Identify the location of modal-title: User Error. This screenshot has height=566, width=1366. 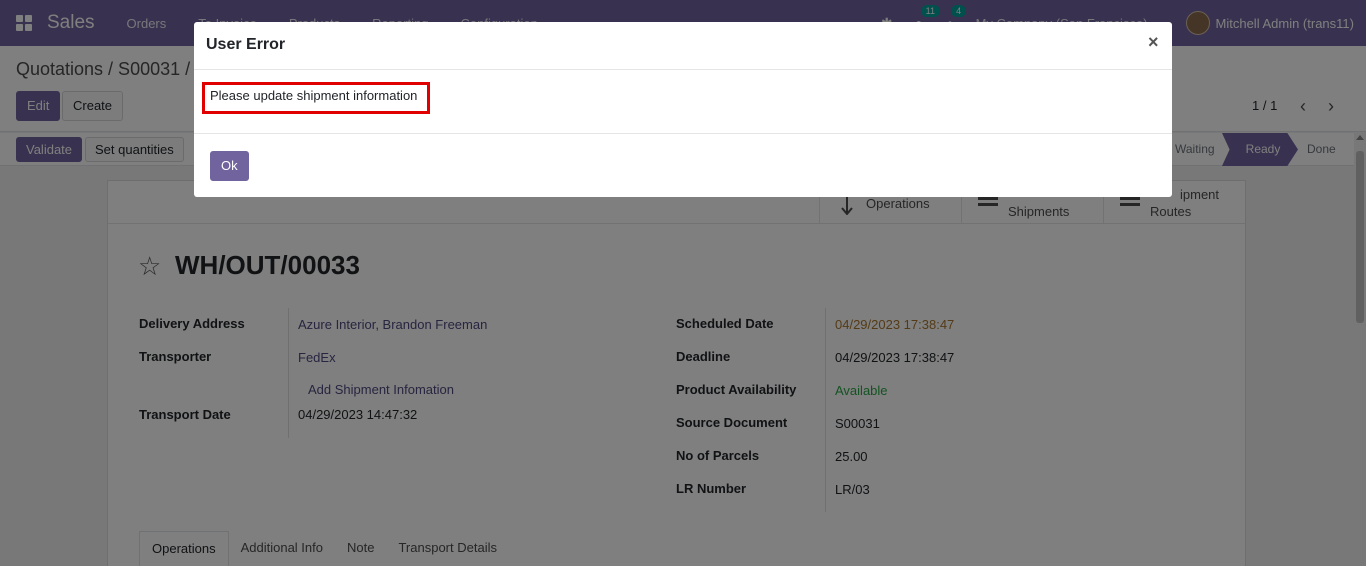
(246, 44).